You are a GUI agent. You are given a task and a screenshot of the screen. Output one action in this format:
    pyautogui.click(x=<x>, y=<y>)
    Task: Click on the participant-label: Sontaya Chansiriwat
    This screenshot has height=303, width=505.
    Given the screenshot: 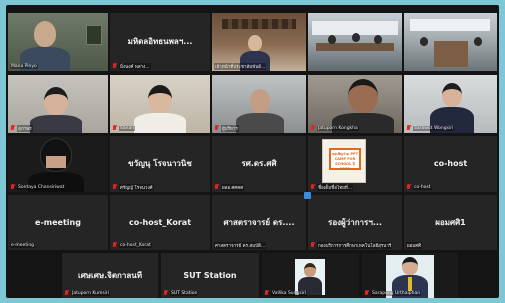 What is the action you would take?
    pyautogui.click(x=38, y=187)
    